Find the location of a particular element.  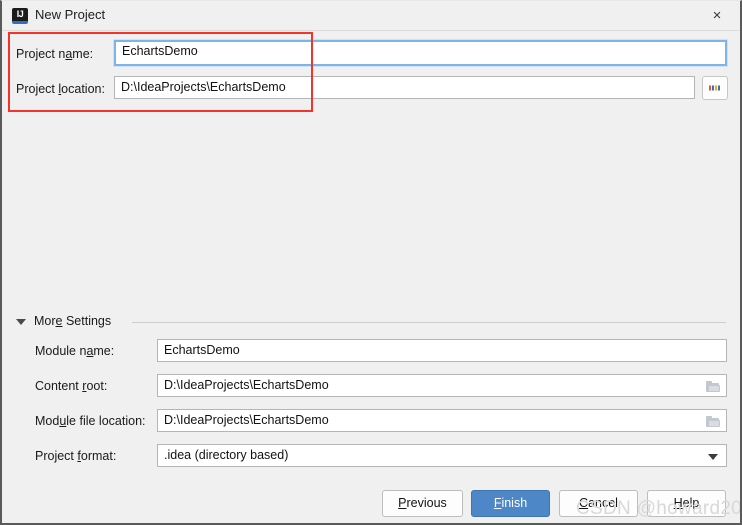

content-root-input: D:\IdeaProjects\EchartsDemo is located at coordinates (442, 385).